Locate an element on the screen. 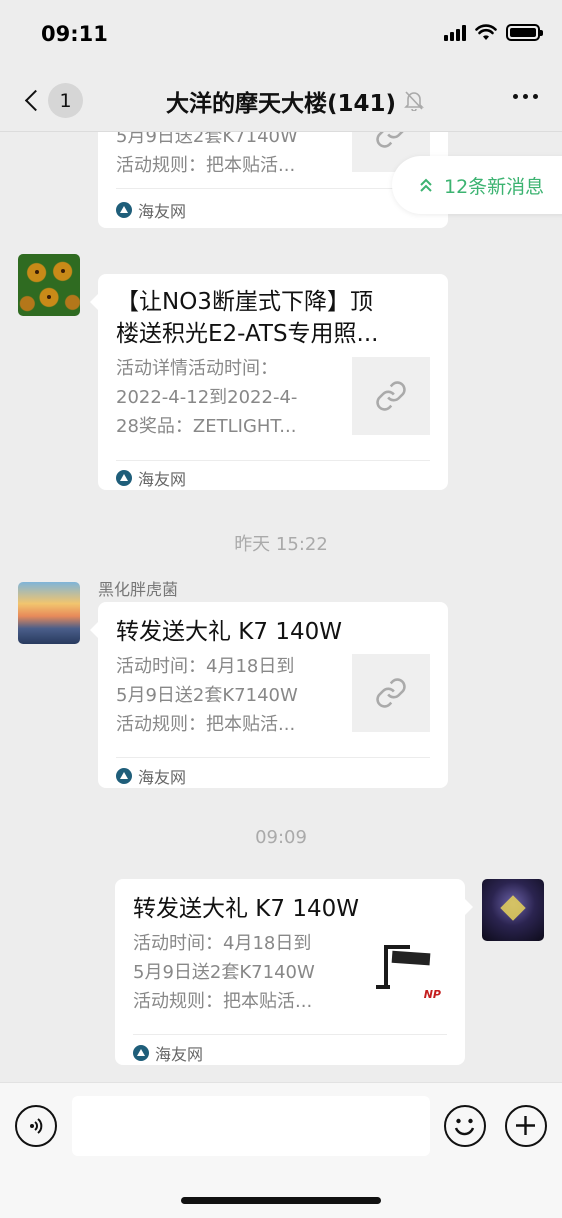 This screenshot has width=562, height=1218. more-options-button is located at coordinates (525, 96).